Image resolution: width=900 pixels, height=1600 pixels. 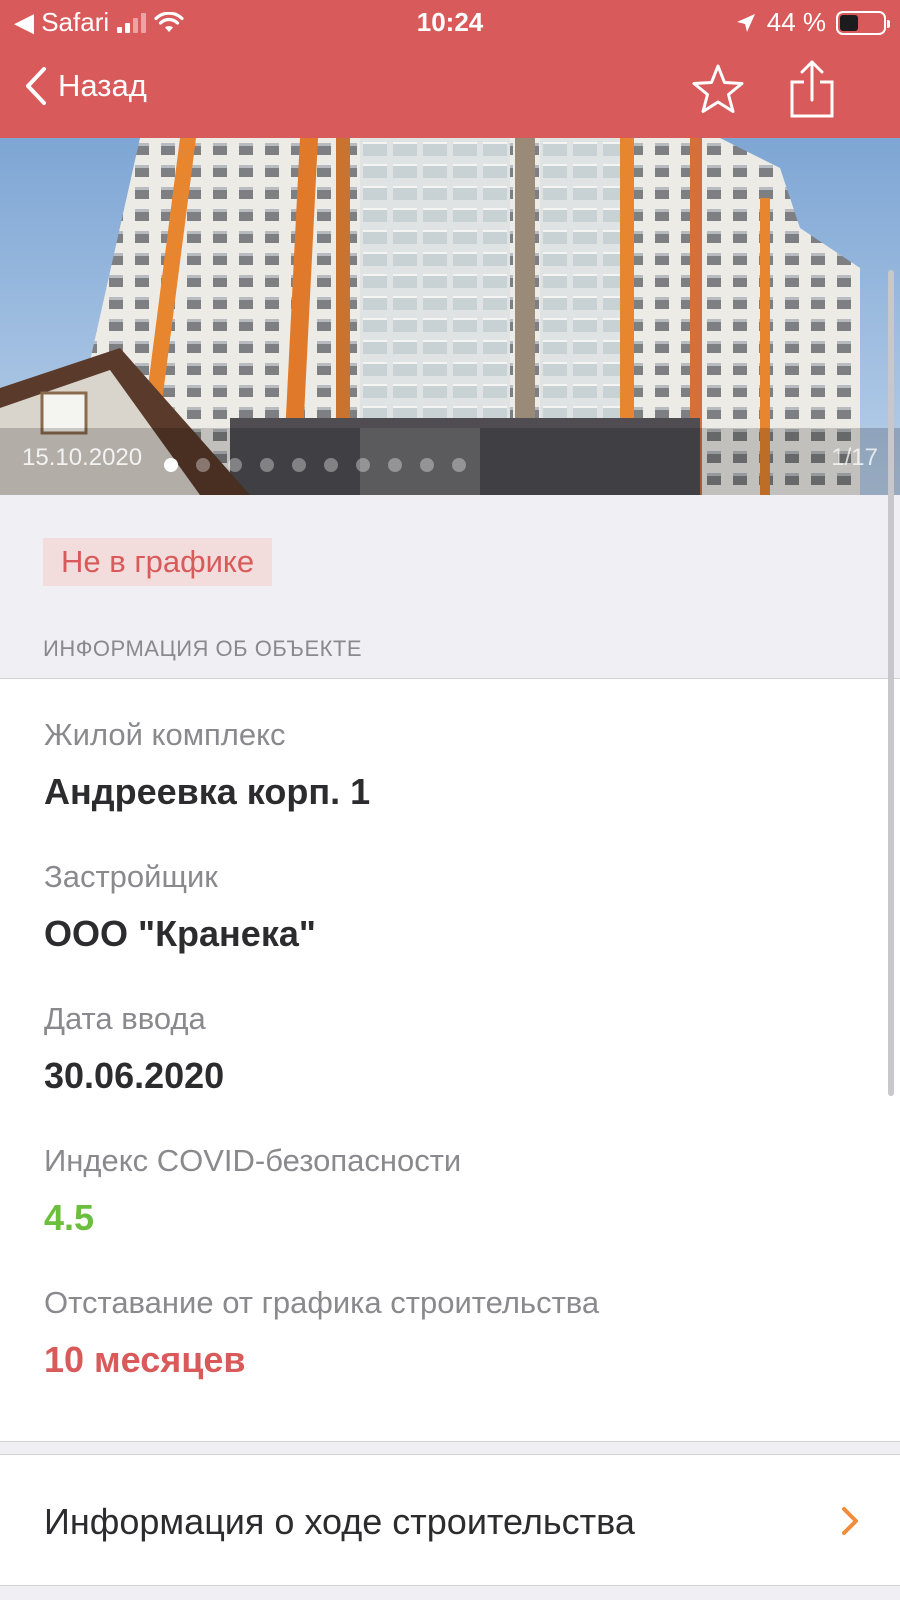 I want to click on field-label-handover-date: Дата ввода, so click(x=125, y=1018).